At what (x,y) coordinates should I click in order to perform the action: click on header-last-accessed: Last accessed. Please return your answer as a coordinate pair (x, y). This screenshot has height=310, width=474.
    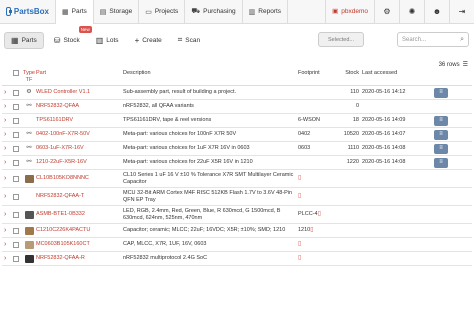
    Looking at the image, I should click on (394, 73).